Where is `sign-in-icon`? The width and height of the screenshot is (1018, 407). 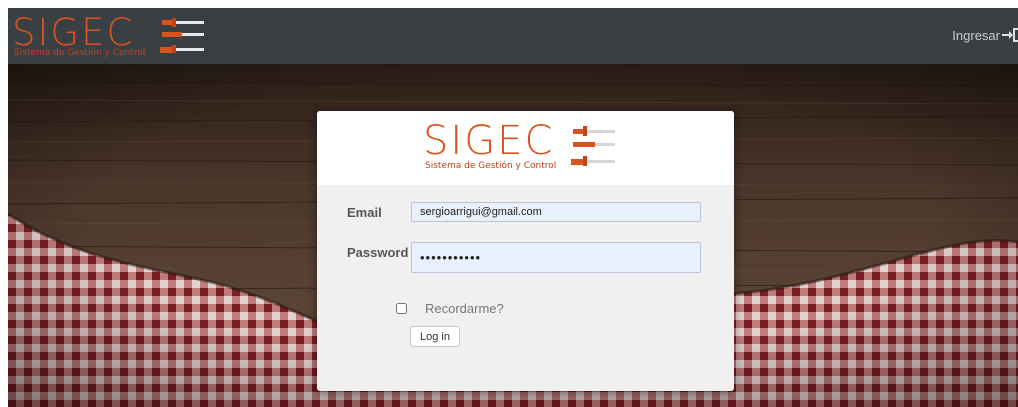
sign-in-icon is located at coordinates (1010, 35).